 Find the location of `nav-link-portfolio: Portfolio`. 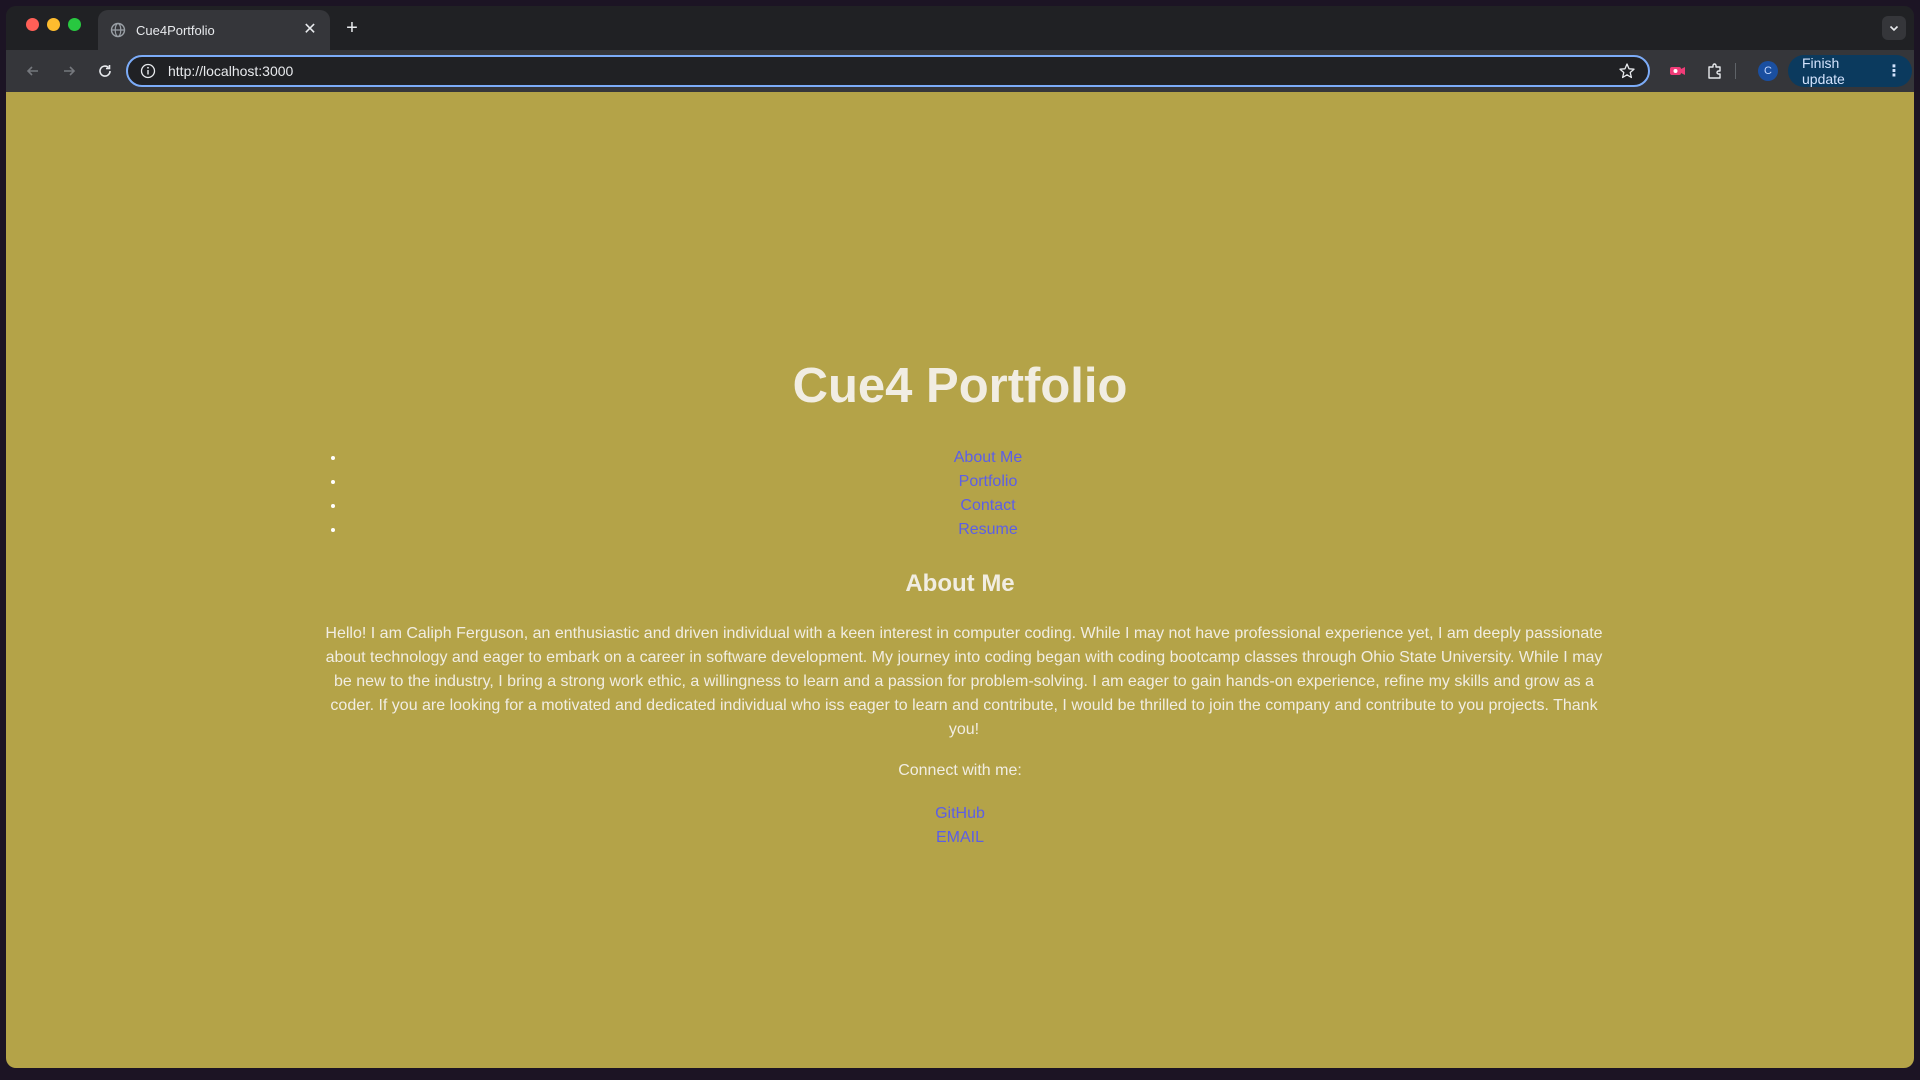

nav-link-portfolio: Portfolio is located at coordinates (988, 481).